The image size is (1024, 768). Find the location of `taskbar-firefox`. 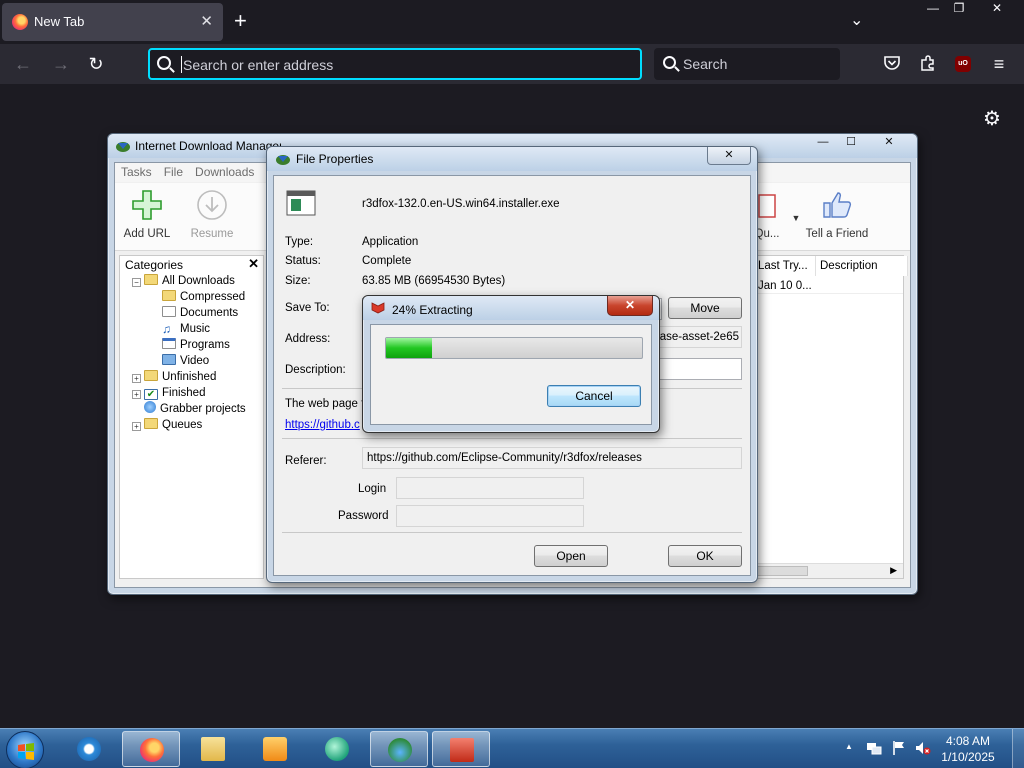

taskbar-firefox is located at coordinates (151, 749).